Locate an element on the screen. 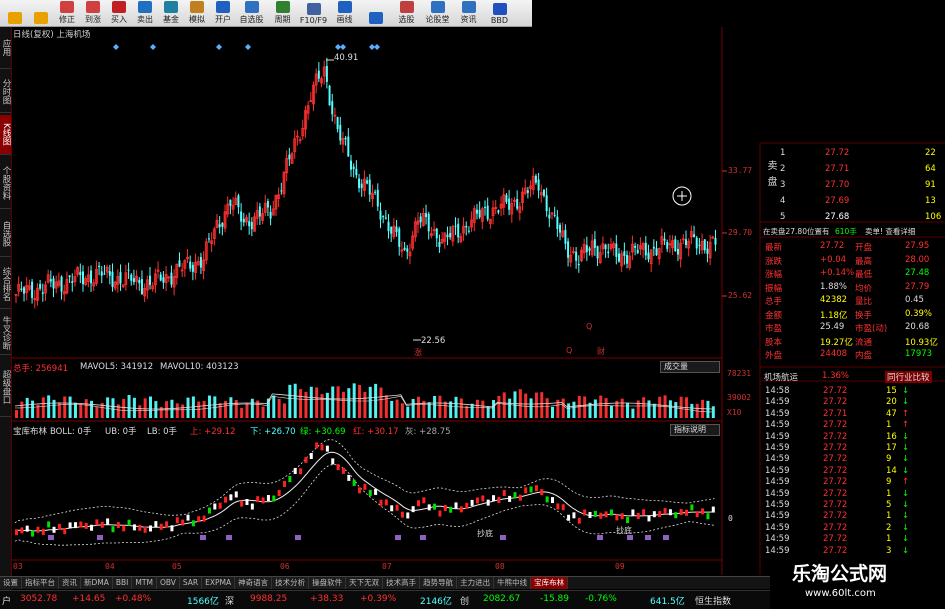 The image size is (945, 609). x-tick-5: 08 is located at coordinates (500, 566).